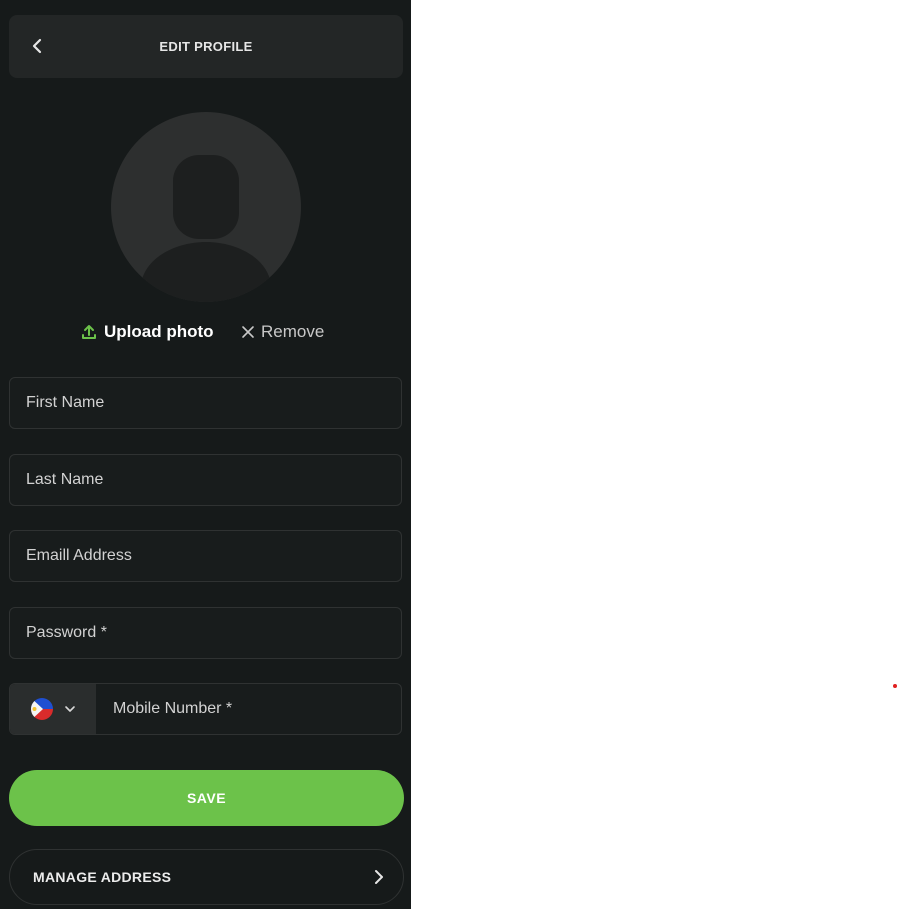 The width and height of the screenshot is (899, 909). I want to click on email-field, so click(205, 556).